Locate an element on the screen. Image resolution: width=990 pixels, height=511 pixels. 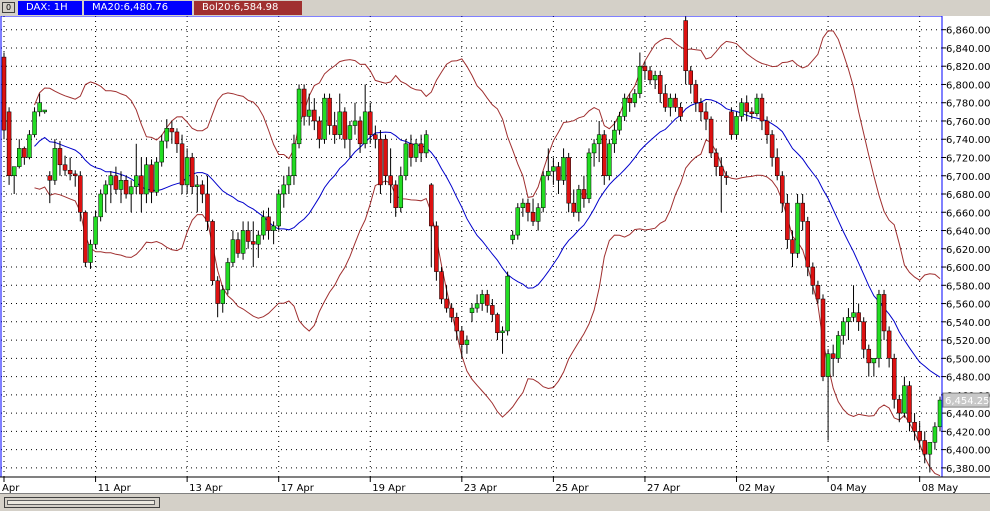
y-tick-label: 6,400.00 is located at coordinates (968, 451).